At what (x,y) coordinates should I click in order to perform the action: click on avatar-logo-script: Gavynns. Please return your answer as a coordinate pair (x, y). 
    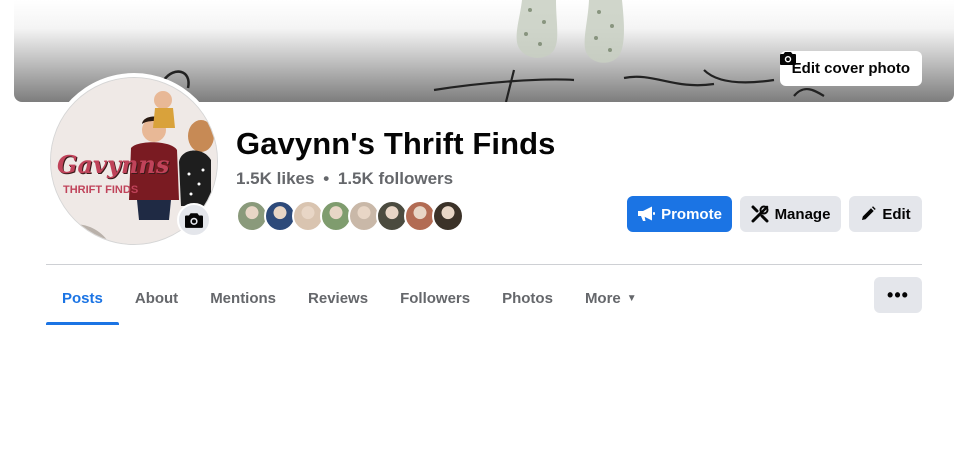
    Looking at the image, I should click on (113, 164).